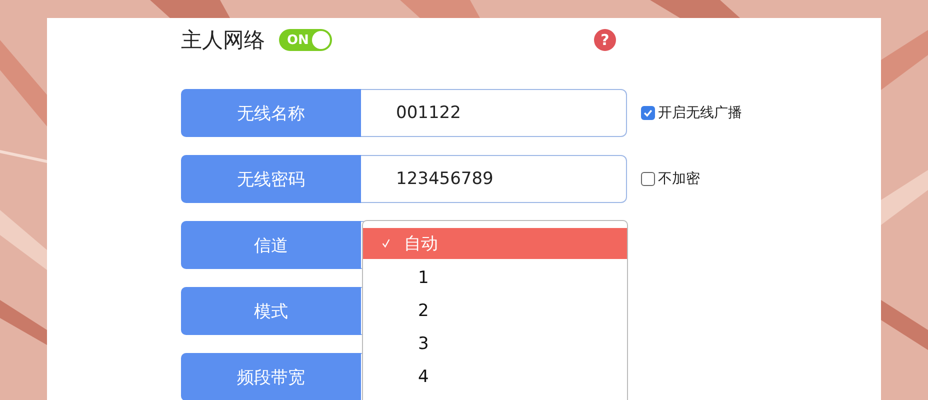 The height and width of the screenshot is (400, 928). What do you see at coordinates (271, 245) in the screenshot?
I see `field-label: 信道` at bounding box center [271, 245].